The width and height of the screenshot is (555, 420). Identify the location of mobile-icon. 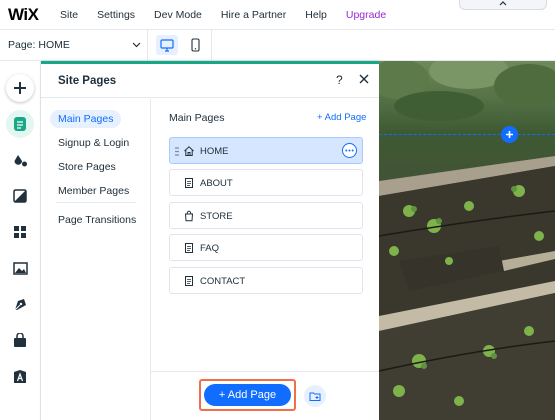
(195, 45).